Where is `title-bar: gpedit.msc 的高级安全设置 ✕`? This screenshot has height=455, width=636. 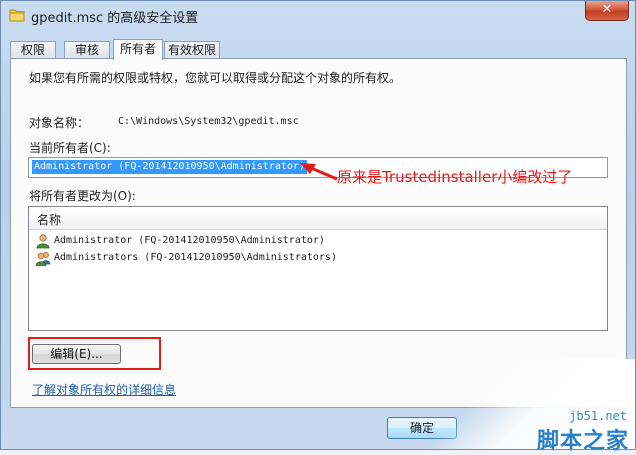
title-bar: gpedit.msc 的高级安全设置 ✕ is located at coordinates (318, 16).